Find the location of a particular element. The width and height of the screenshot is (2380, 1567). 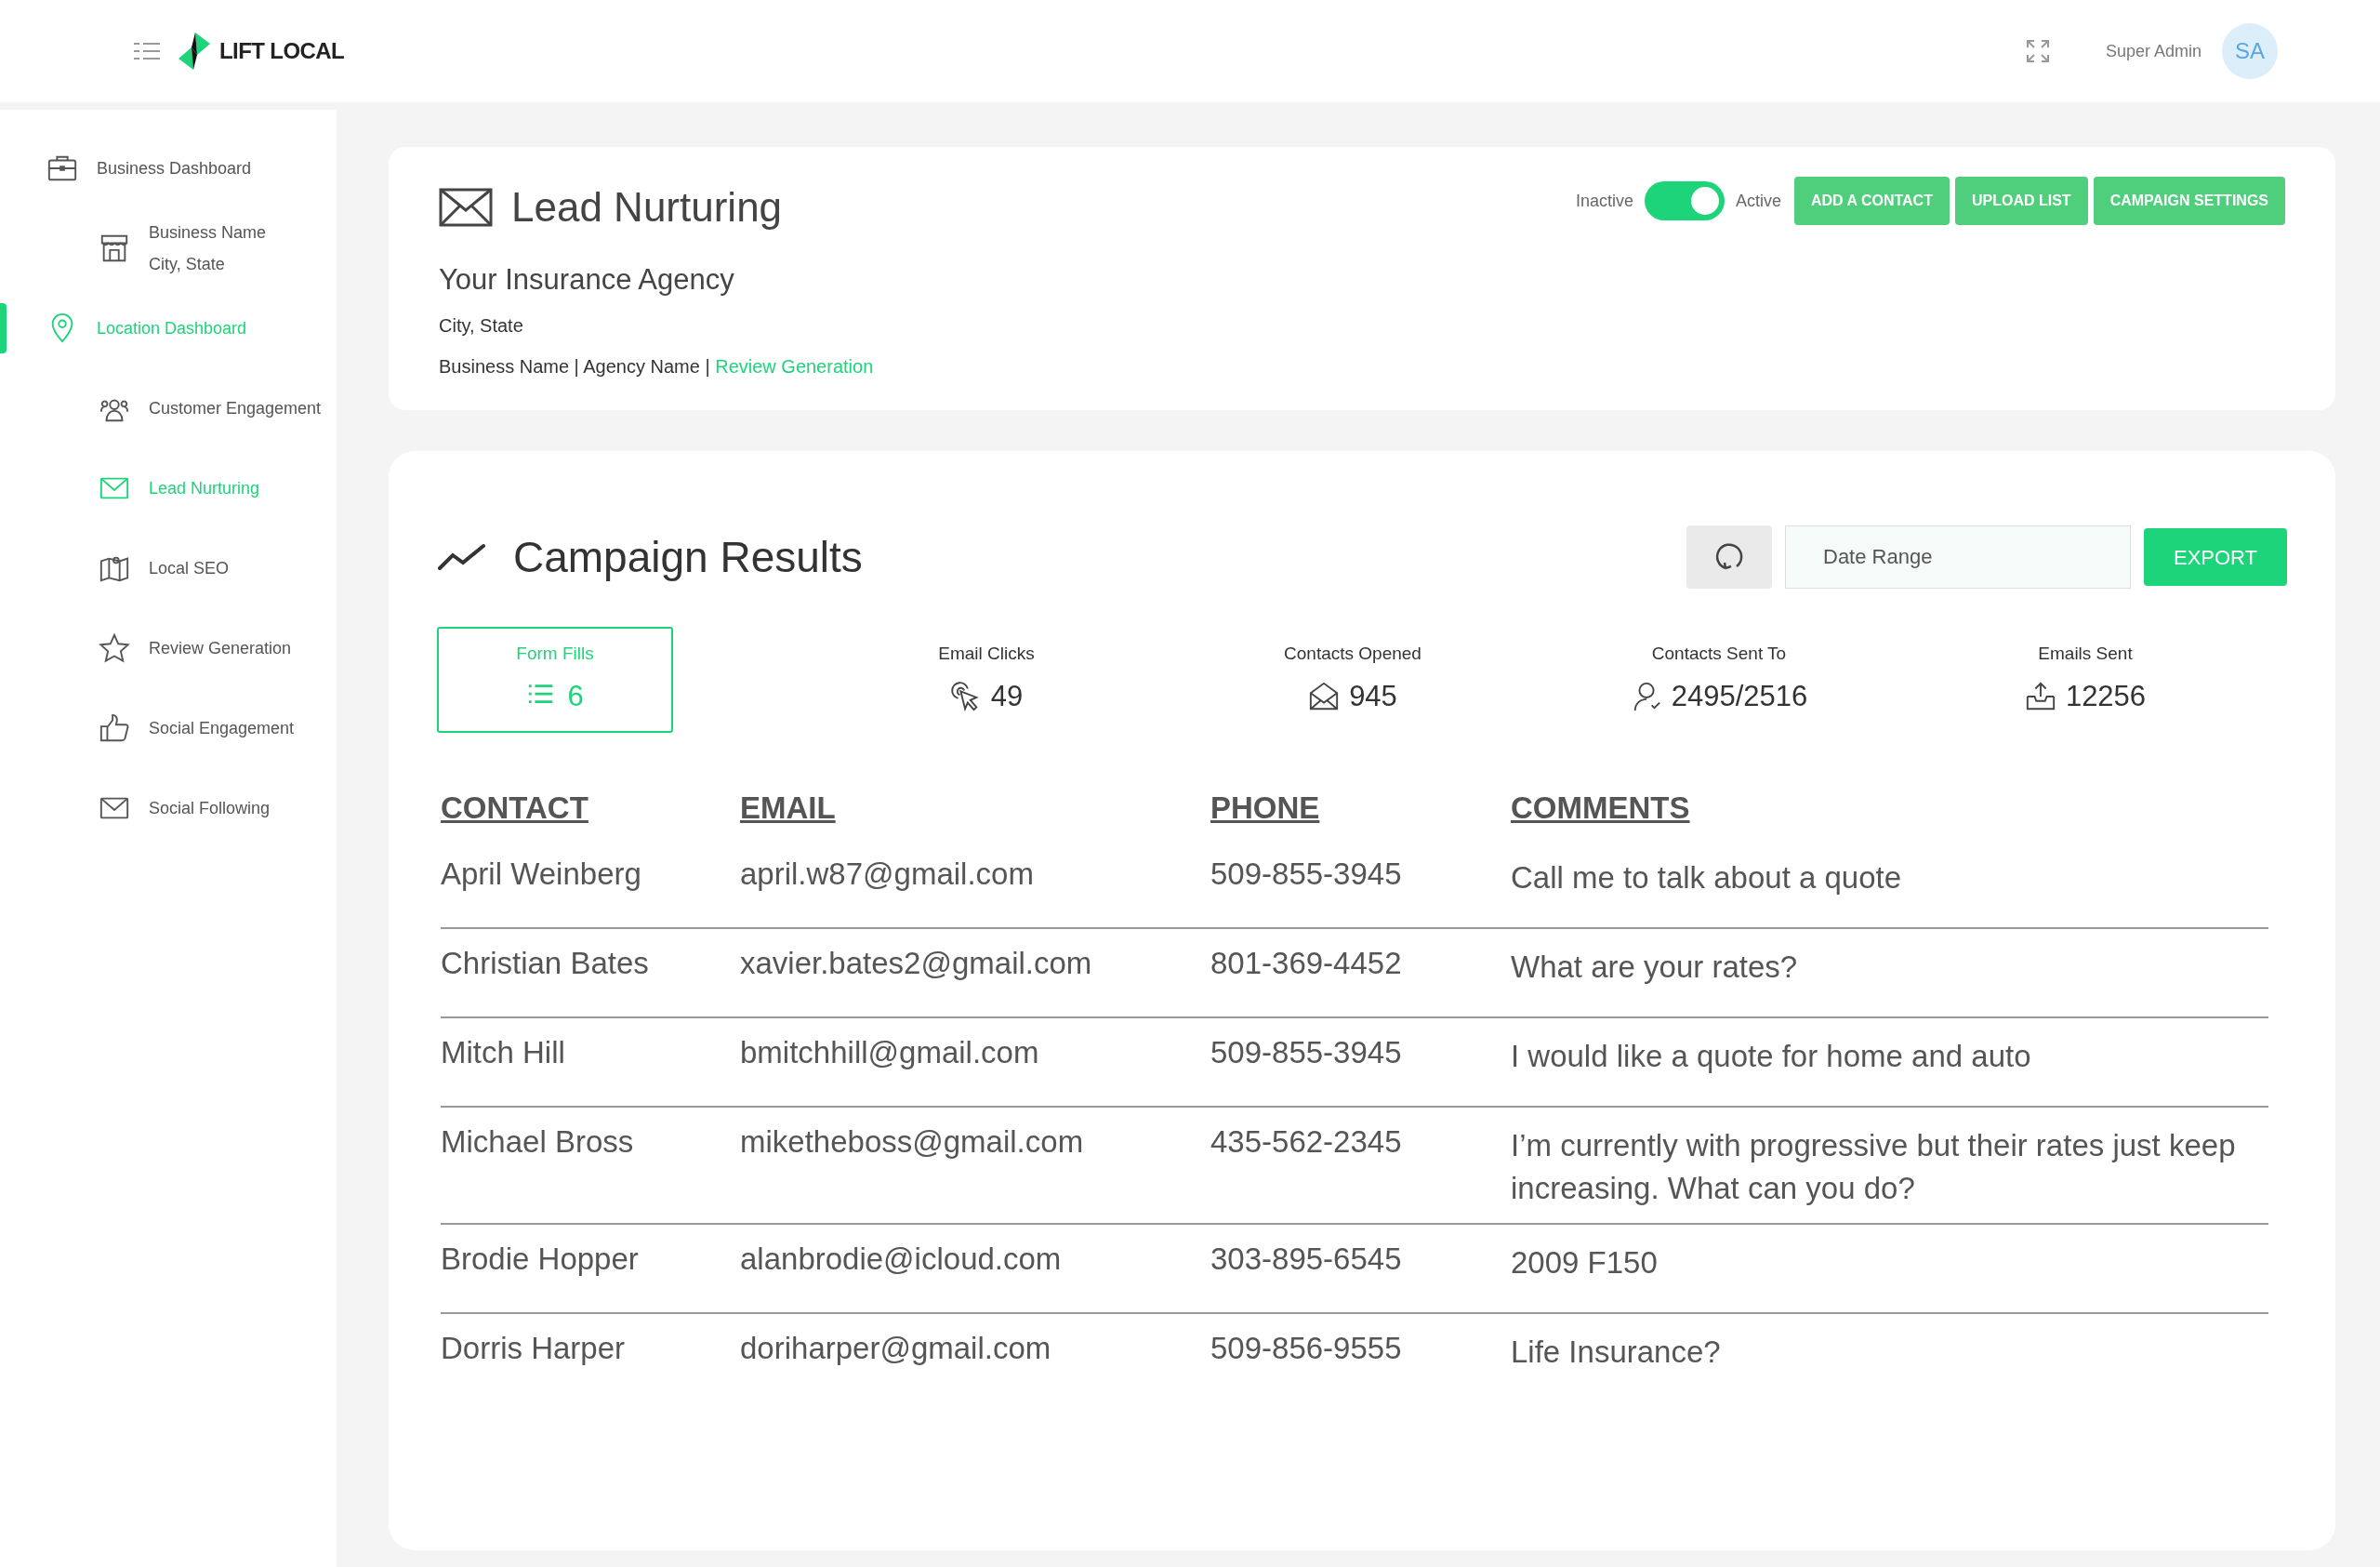

column-header: COMMENTS is located at coordinates (1600, 807).